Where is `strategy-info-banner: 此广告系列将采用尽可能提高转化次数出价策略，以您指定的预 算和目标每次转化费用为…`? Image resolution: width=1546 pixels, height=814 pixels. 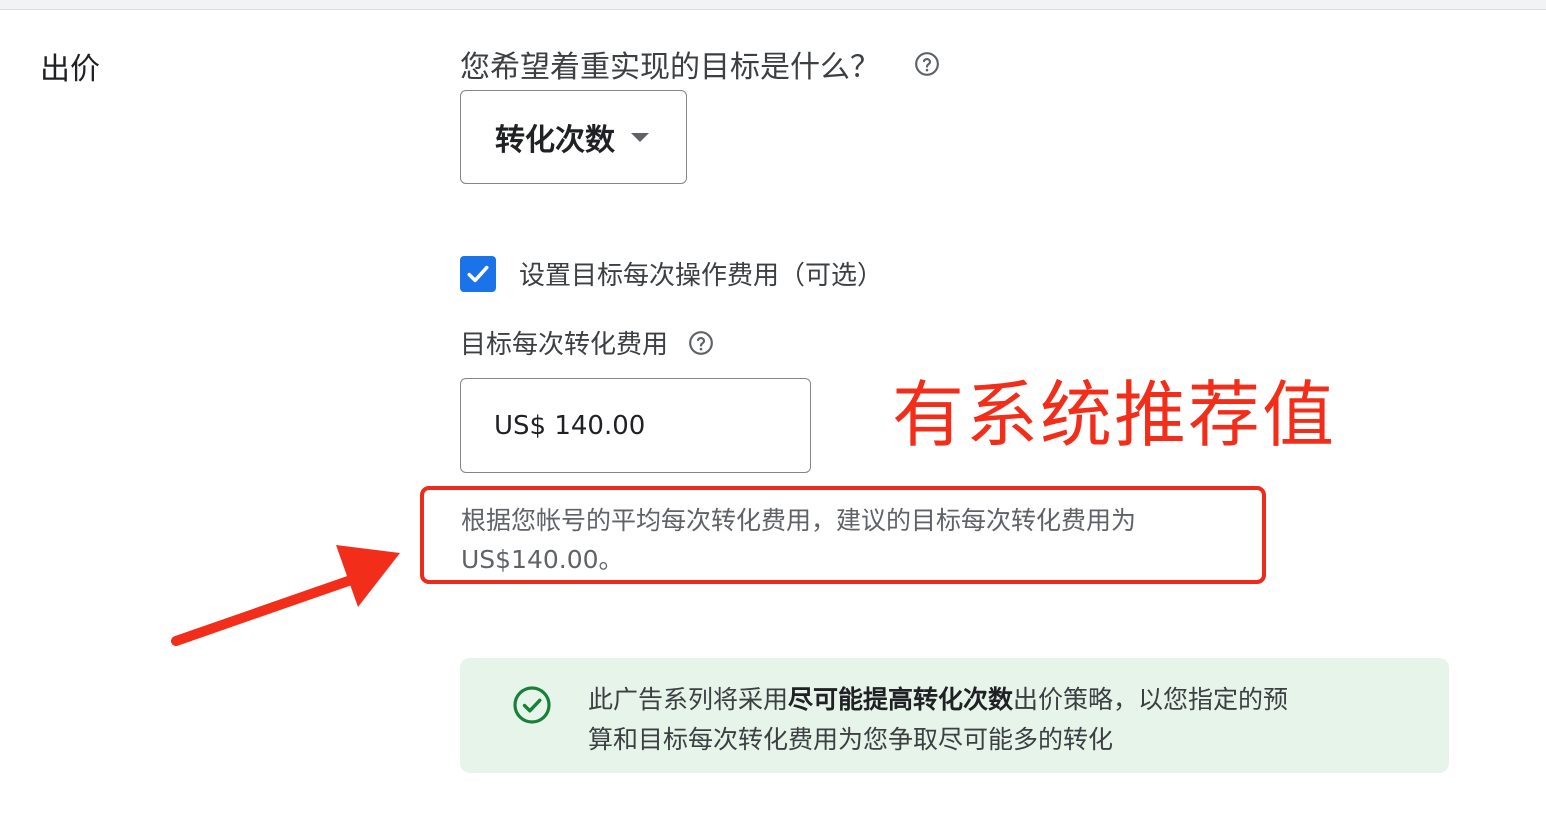
strategy-info-banner: 此广告系列将采用尽可能提高转化次数出价策略，以您指定的预 算和目标每次转化费用为… is located at coordinates (954, 715).